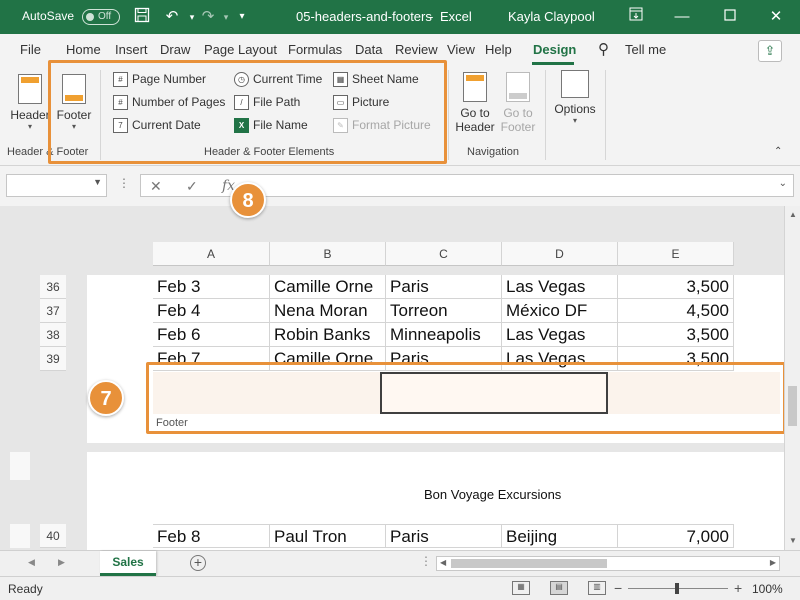 The height and width of the screenshot is (600, 800). Describe the element at coordinates (211, 311) in the screenshot. I see `table-cell: Feb 4` at that location.